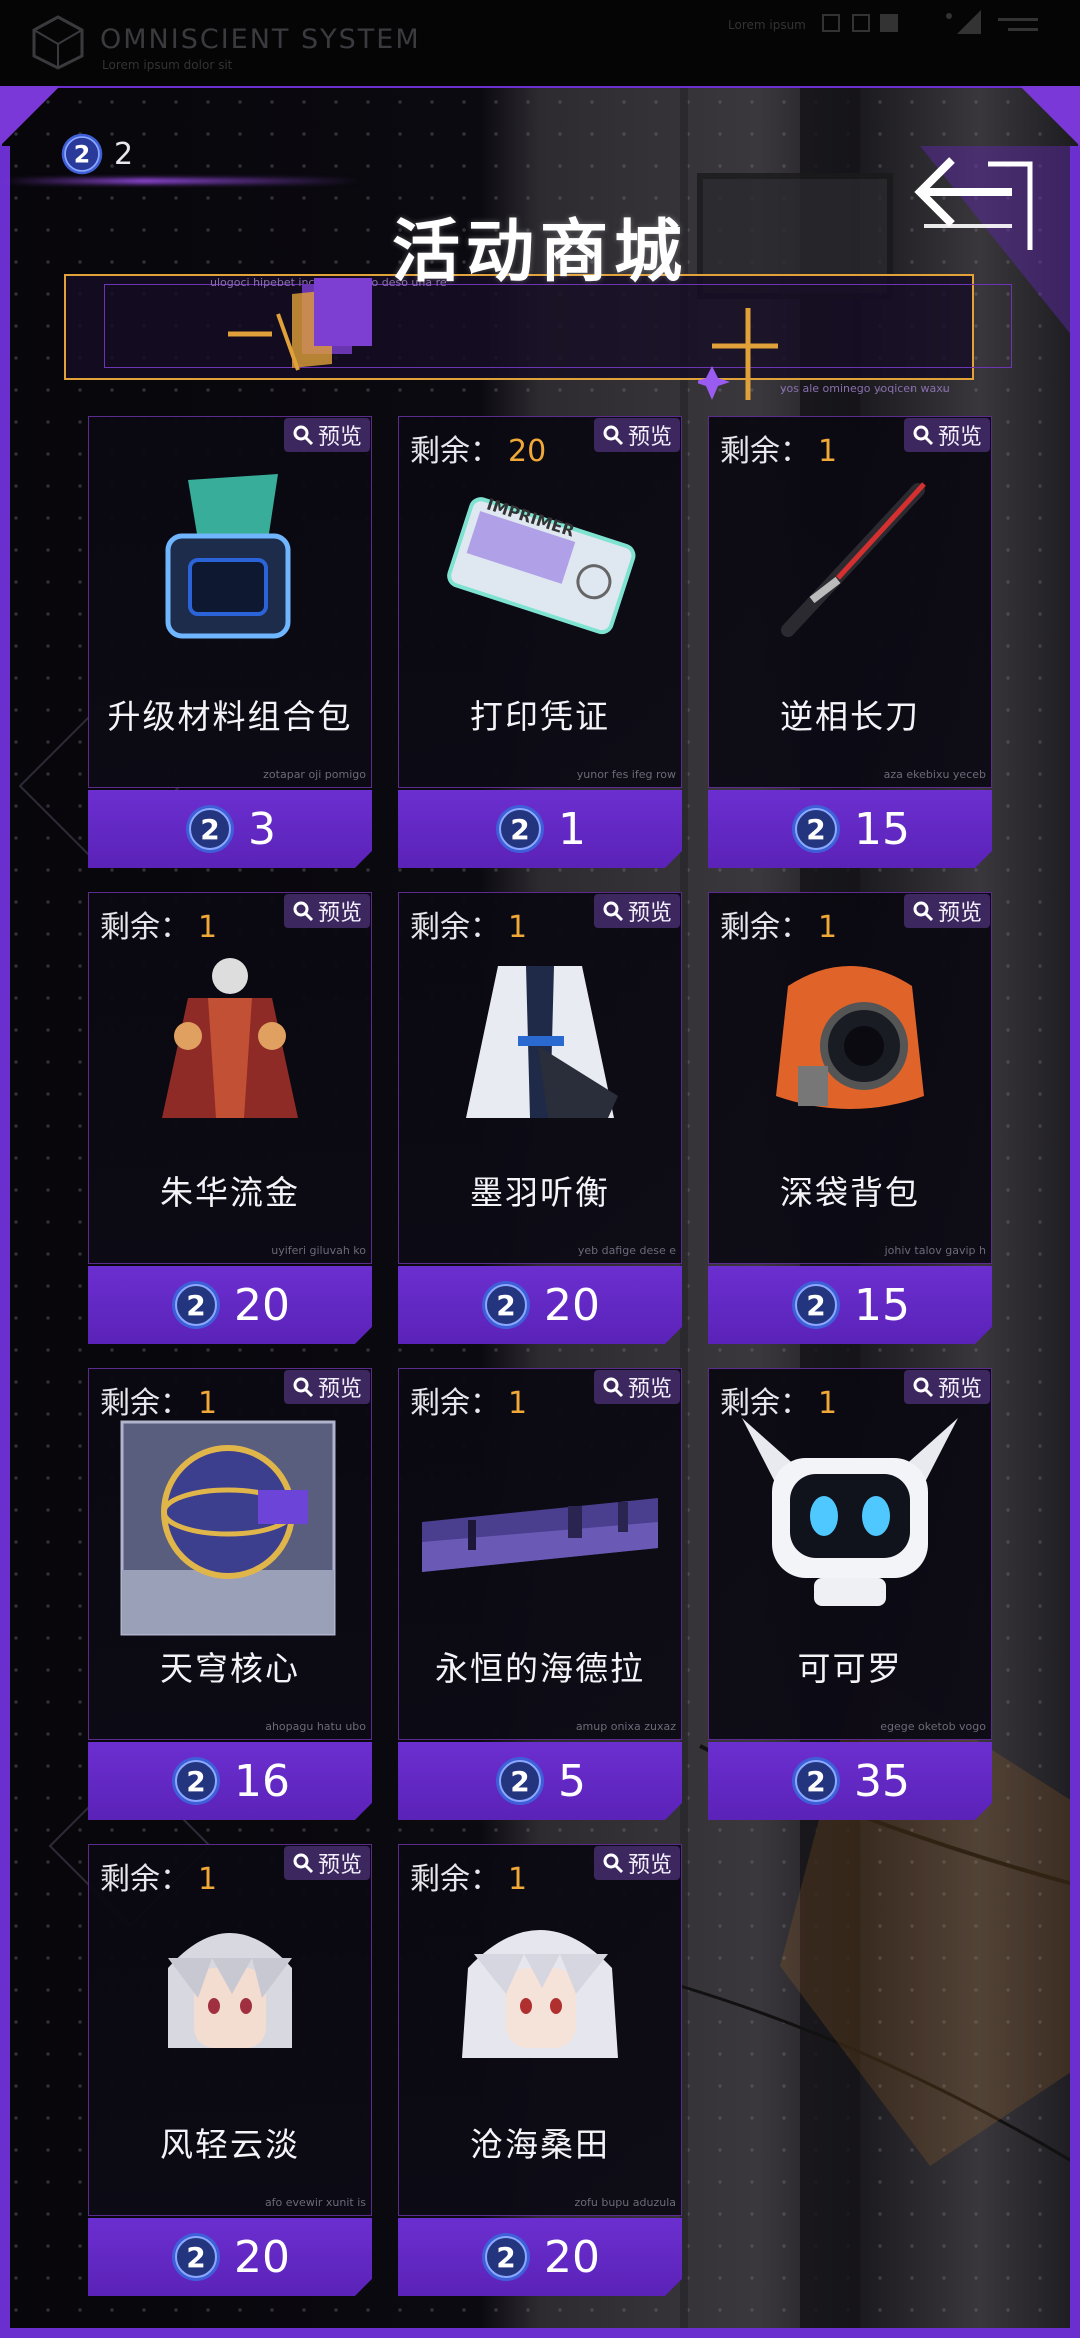 The height and width of the screenshot is (2338, 1080). I want to click on shop-item-card: 剩余： 1 预览 逆相长刀 aza ekebixu yeceb 2 15, so click(850, 642).